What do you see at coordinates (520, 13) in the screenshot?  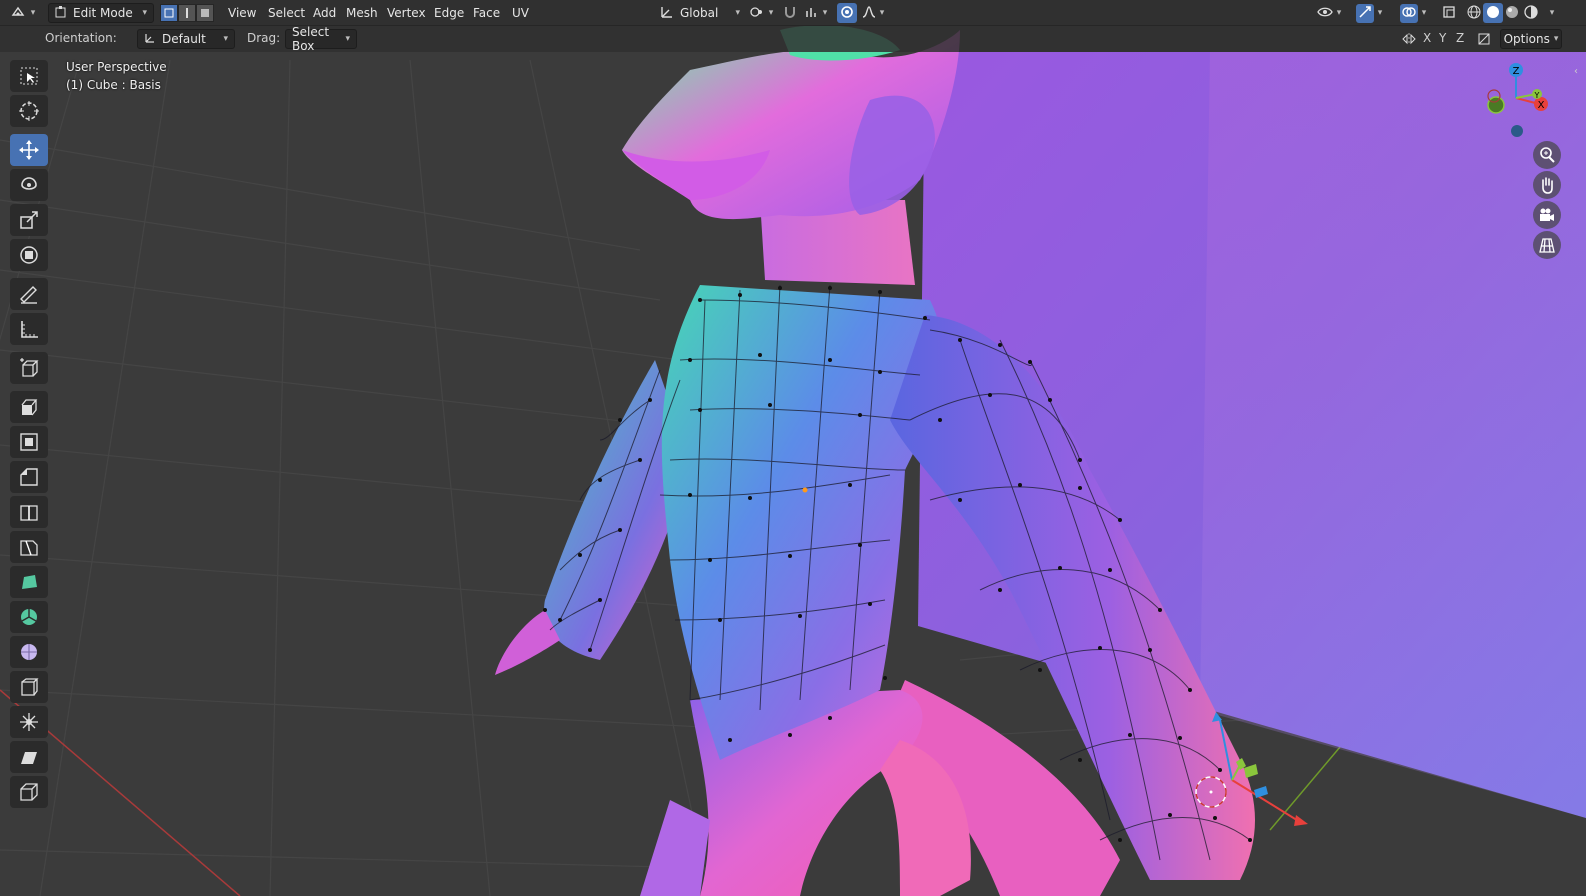 I see `menu-uv: UV` at bounding box center [520, 13].